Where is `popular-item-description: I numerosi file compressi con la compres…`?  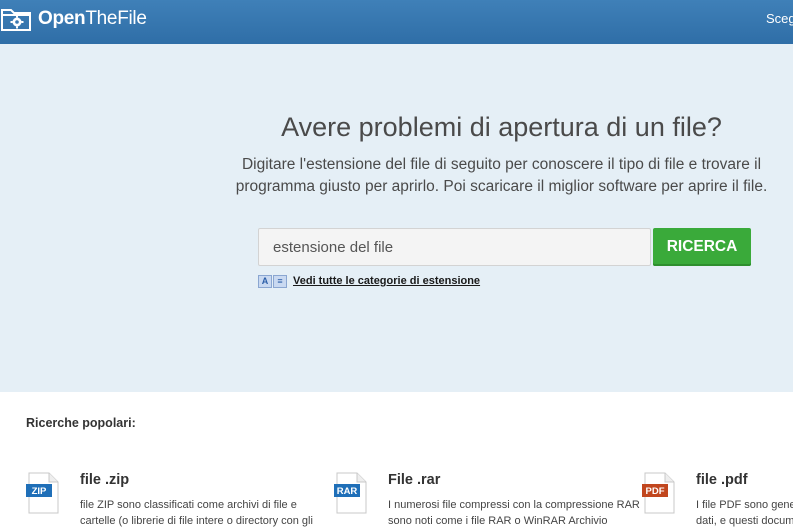 popular-item-description: I numerosi file compressi con la compres… is located at coordinates (516, 513).